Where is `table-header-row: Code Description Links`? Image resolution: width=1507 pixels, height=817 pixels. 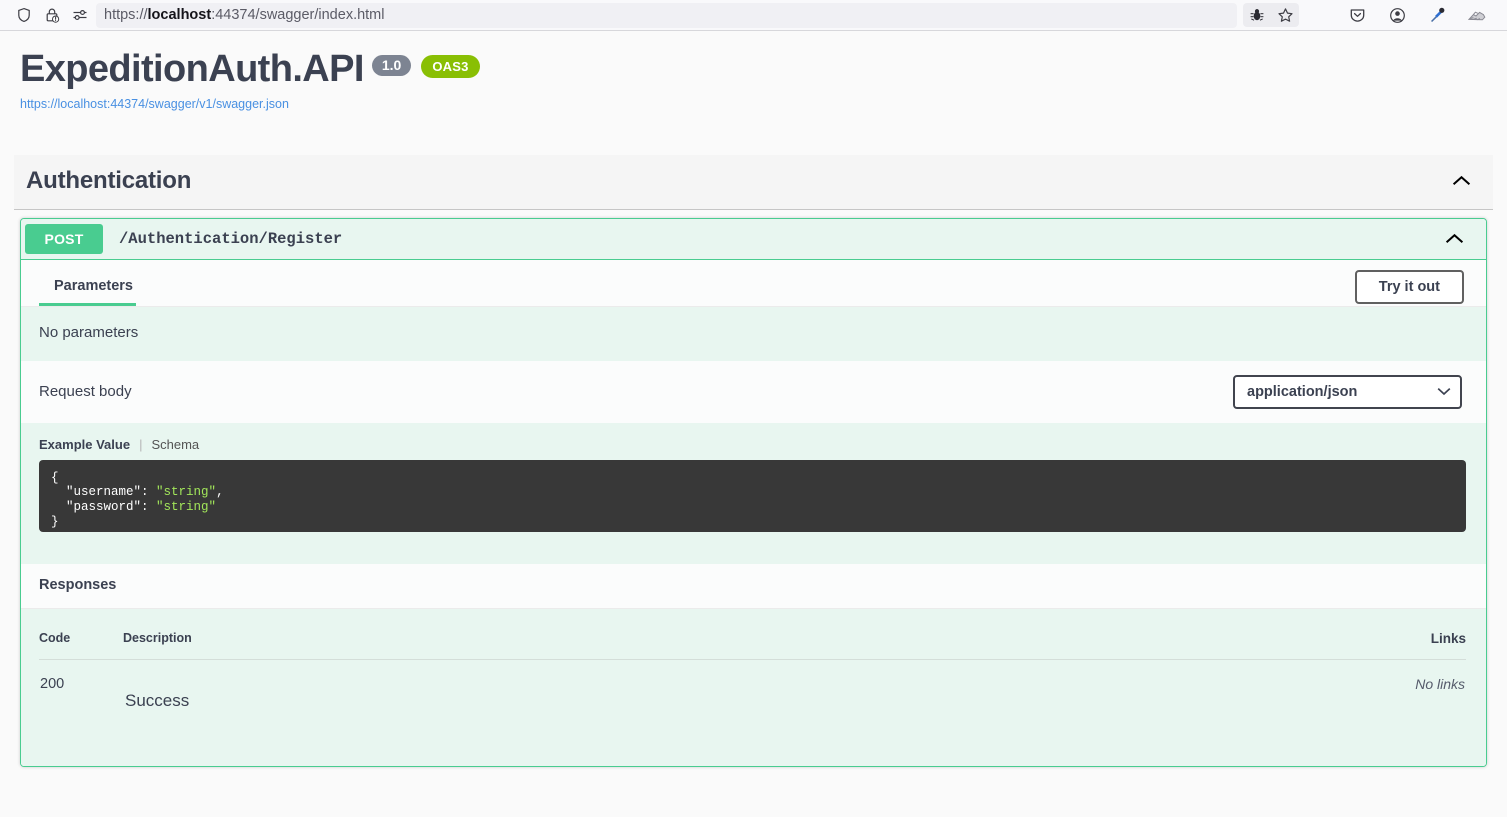
table-header-row: Code Description Links is located at coordinates (752, 645).